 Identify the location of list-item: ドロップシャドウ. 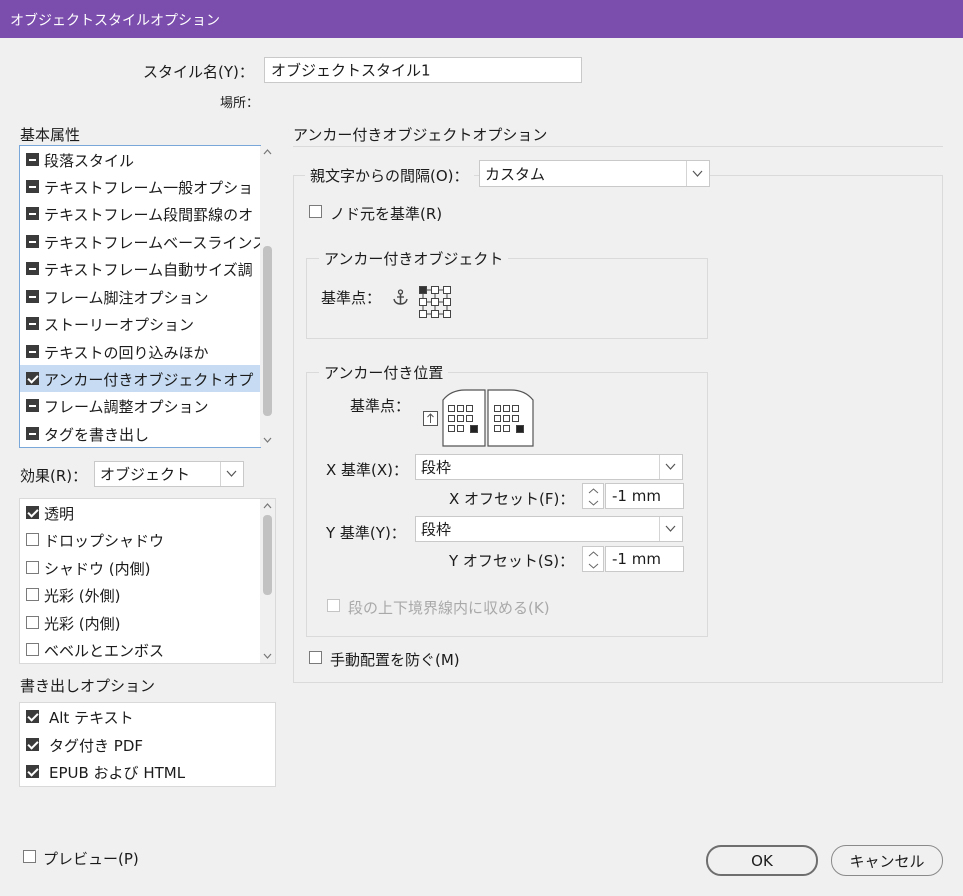
(140, 539).